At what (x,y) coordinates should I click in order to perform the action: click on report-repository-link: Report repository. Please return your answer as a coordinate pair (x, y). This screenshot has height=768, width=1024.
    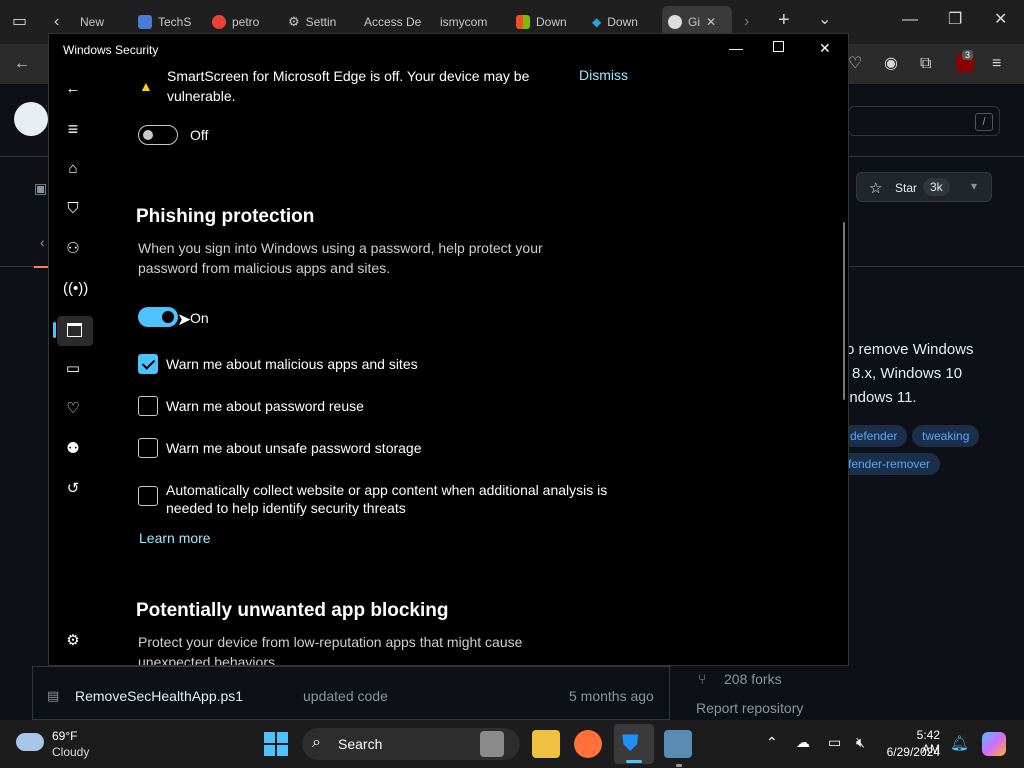
    Looking at the image, I should click on (749, 708).